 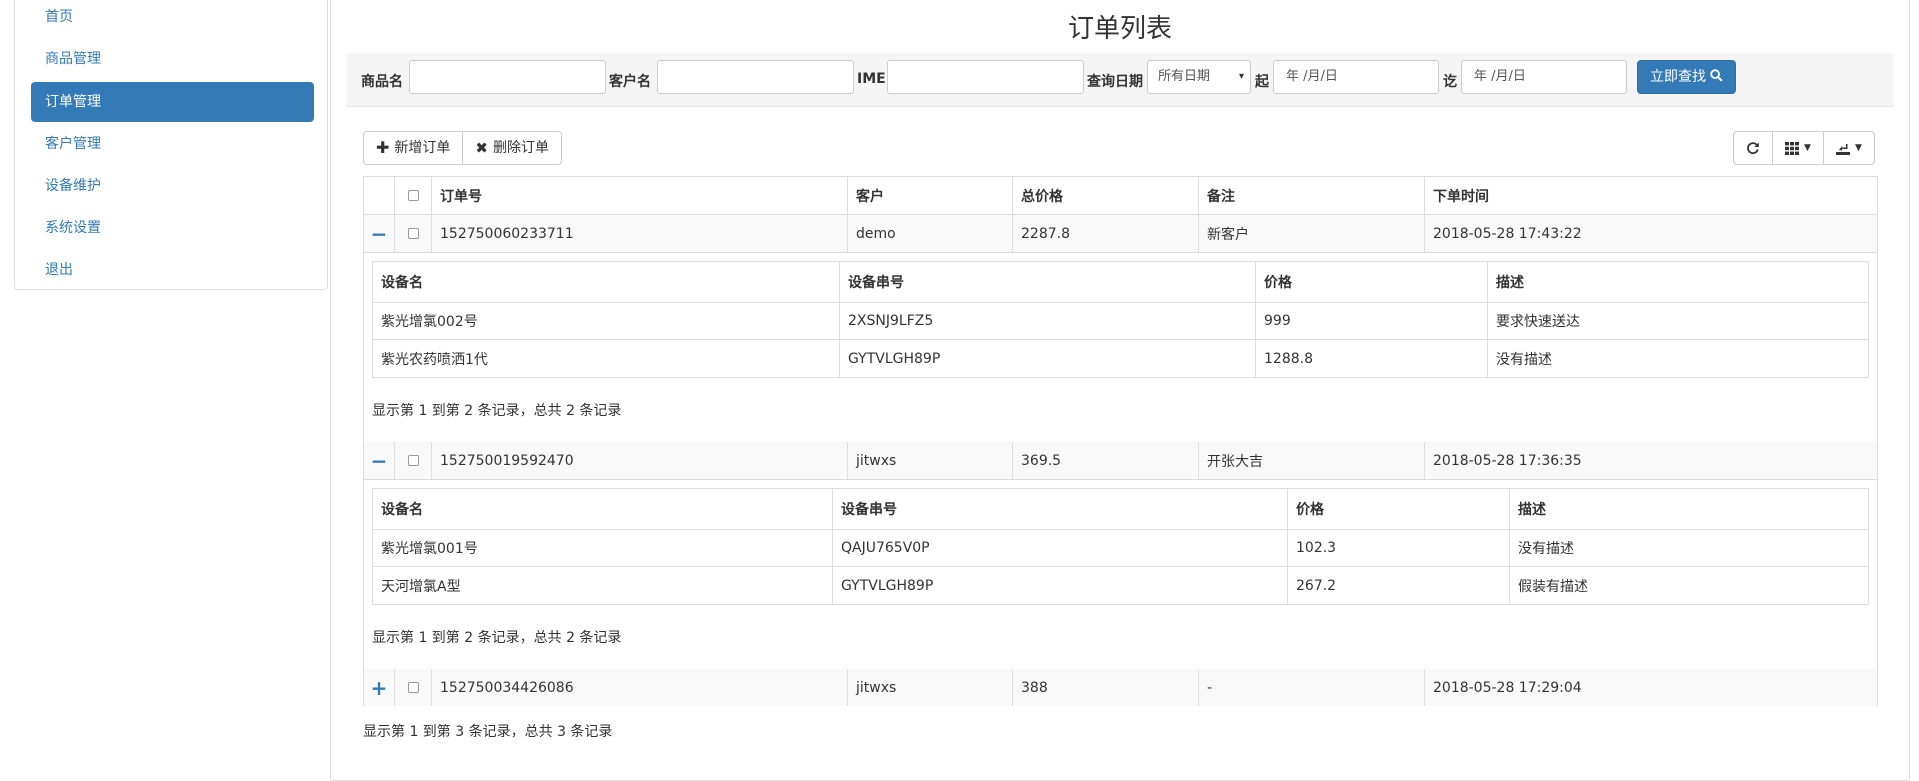 I want to click on sidebar-item-devices: 设备维护, so click(x=172, y=186).